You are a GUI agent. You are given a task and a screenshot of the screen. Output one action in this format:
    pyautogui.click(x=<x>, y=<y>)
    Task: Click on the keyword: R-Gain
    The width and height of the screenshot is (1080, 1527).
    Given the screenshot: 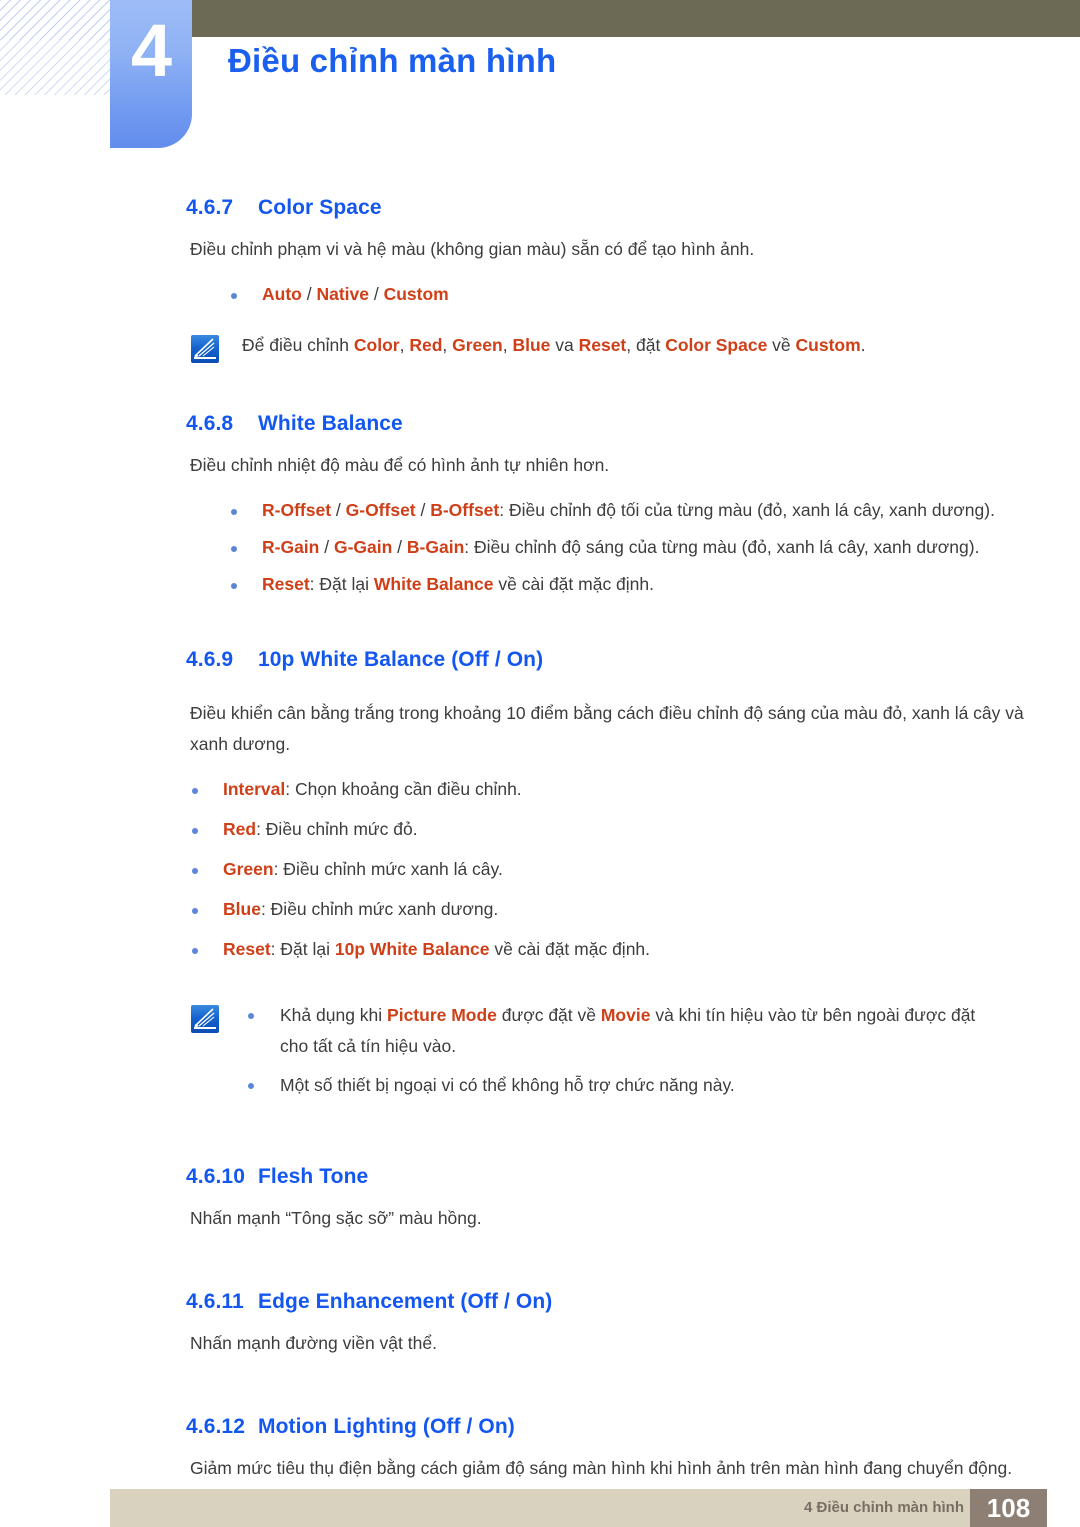 What is the action you would take?
    pyautogui.click(x=291, y=547)
    